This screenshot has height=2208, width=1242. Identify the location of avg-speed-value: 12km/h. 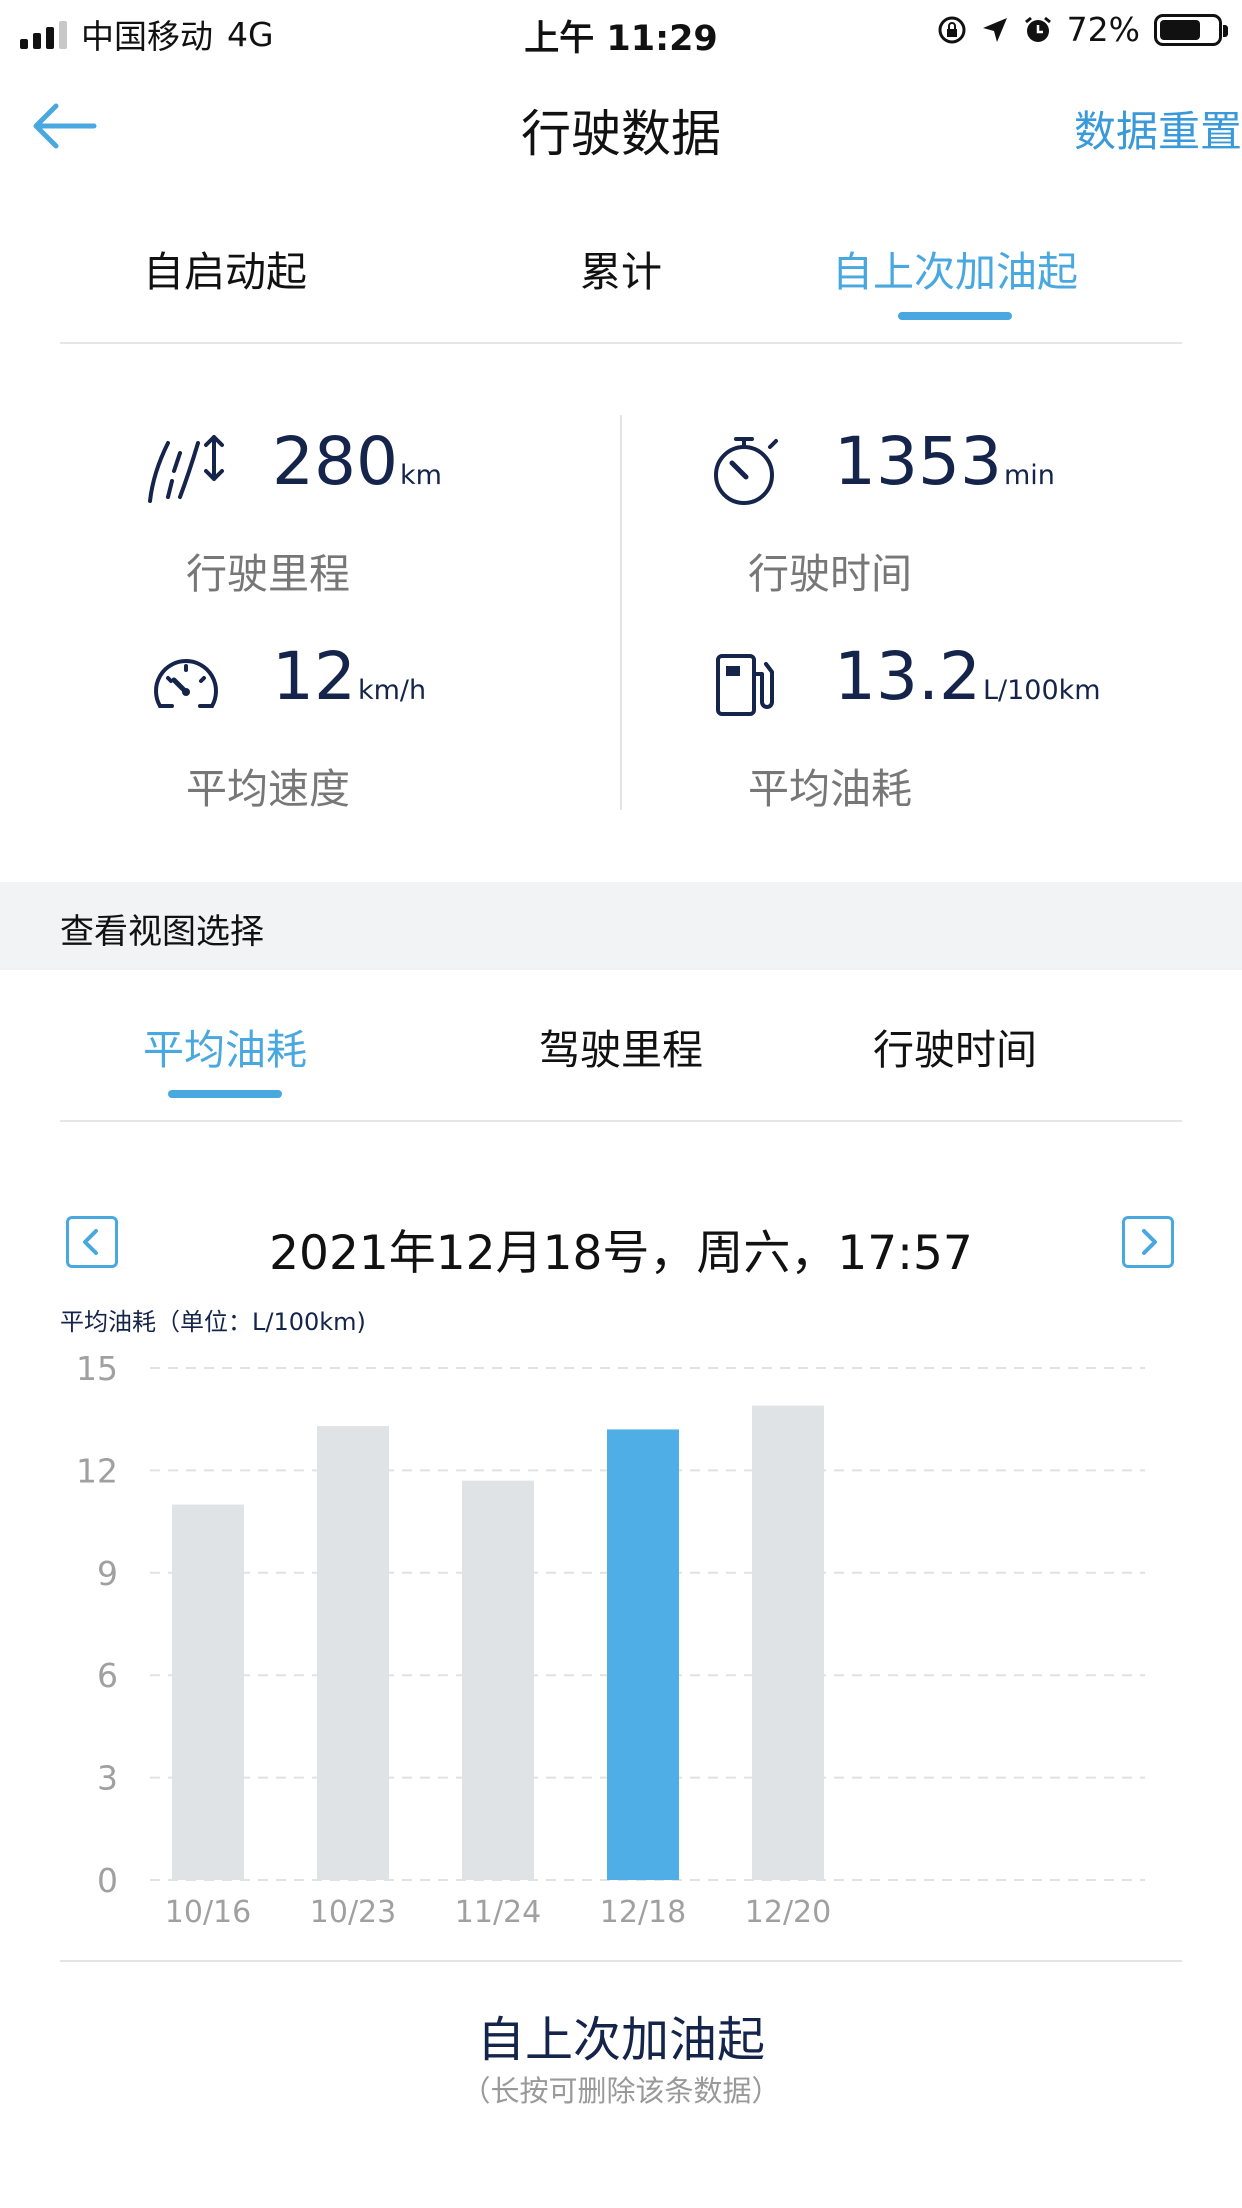
(349, 676).